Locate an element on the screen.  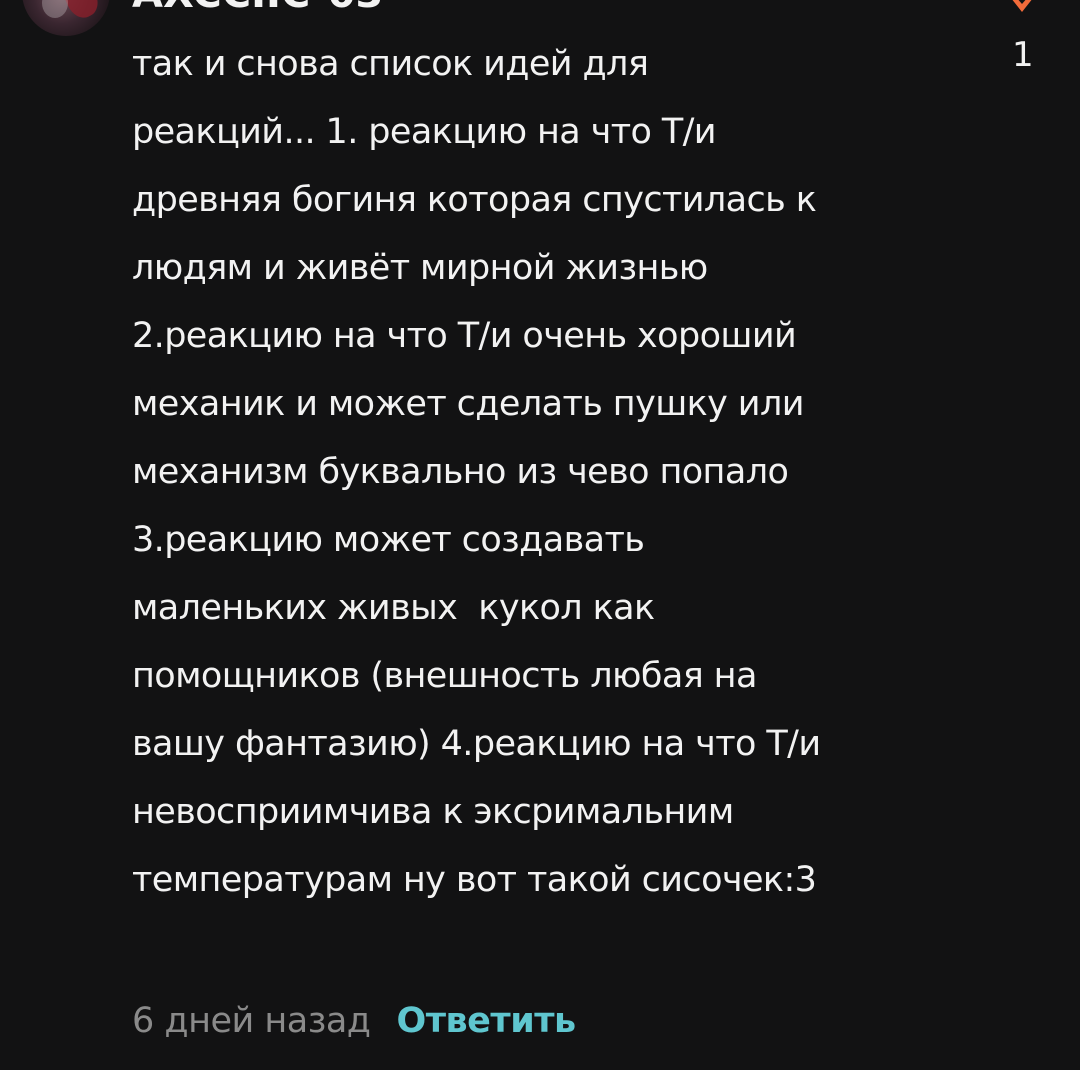
comment-text-line: температурам ну вот такой сисочек:3 is located at coordinates (474, 880).